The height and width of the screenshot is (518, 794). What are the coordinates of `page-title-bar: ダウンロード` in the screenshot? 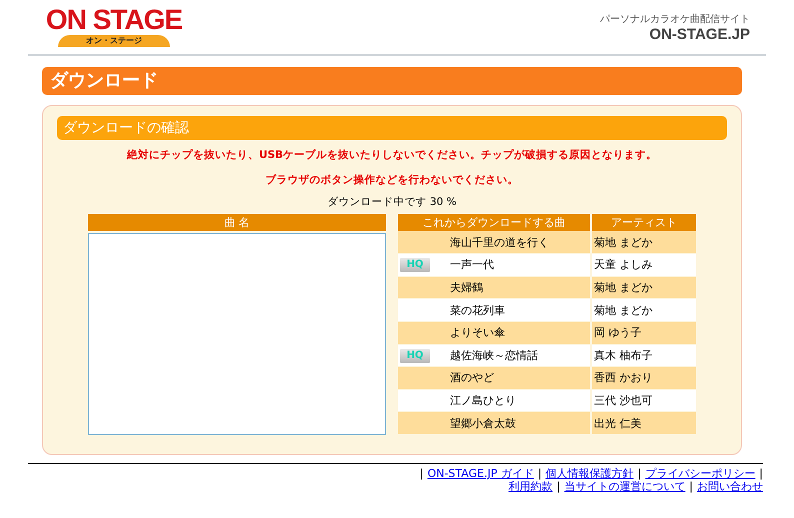 It's located at (392, 81).